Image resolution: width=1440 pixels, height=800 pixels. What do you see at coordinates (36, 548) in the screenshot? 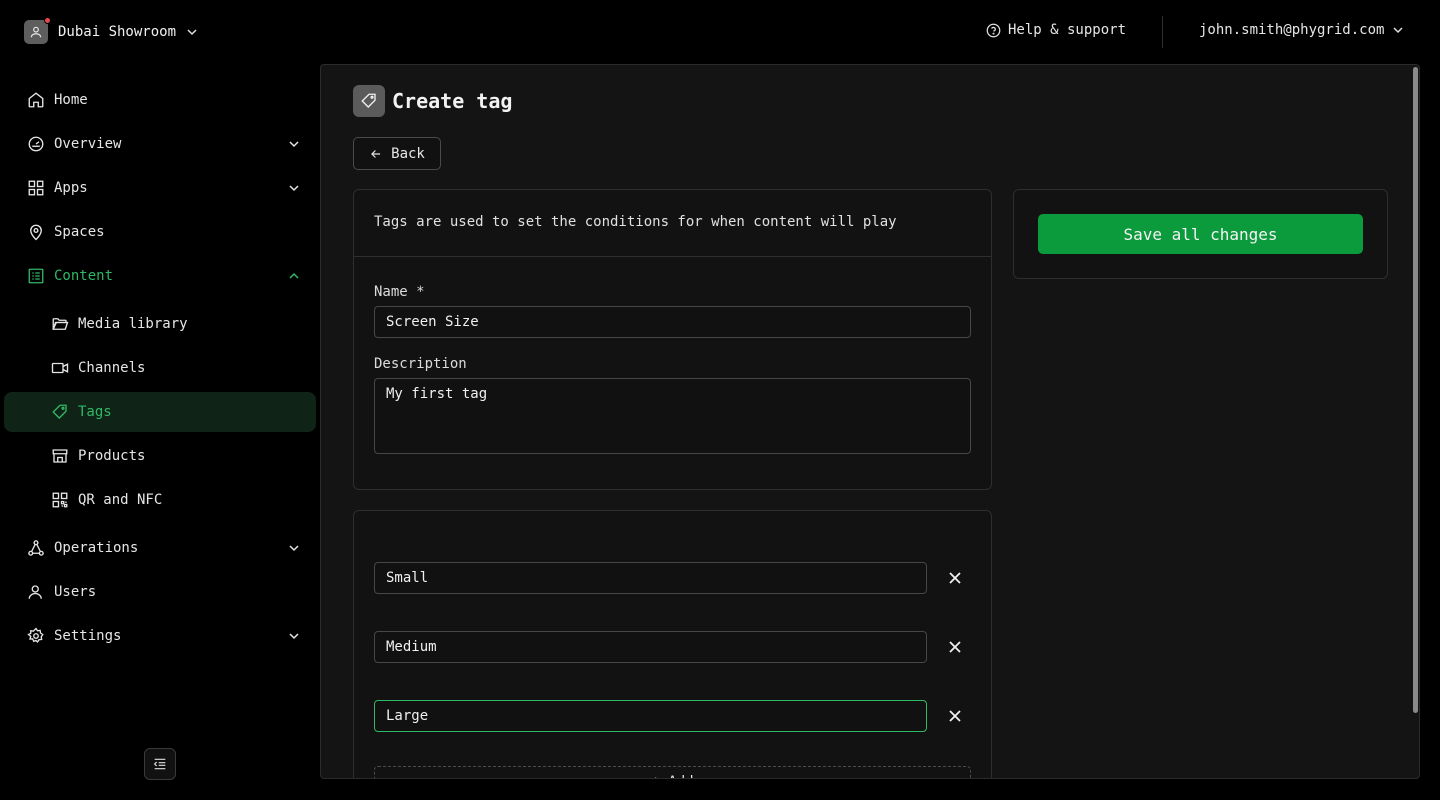
I see `network-icon` at bounding box center [36, 548].